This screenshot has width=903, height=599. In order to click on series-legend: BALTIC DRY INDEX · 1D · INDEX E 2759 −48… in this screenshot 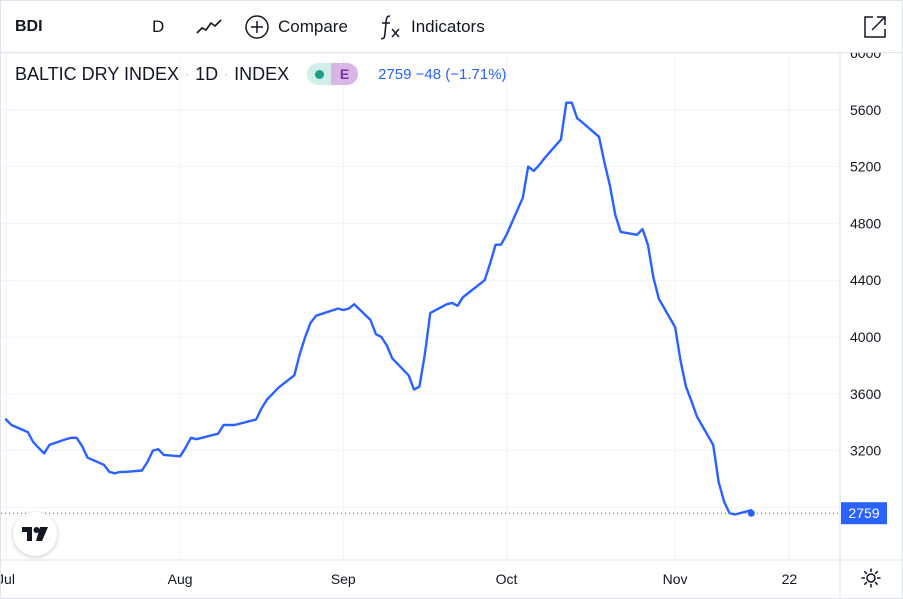, I will do `click(261, 74)`.